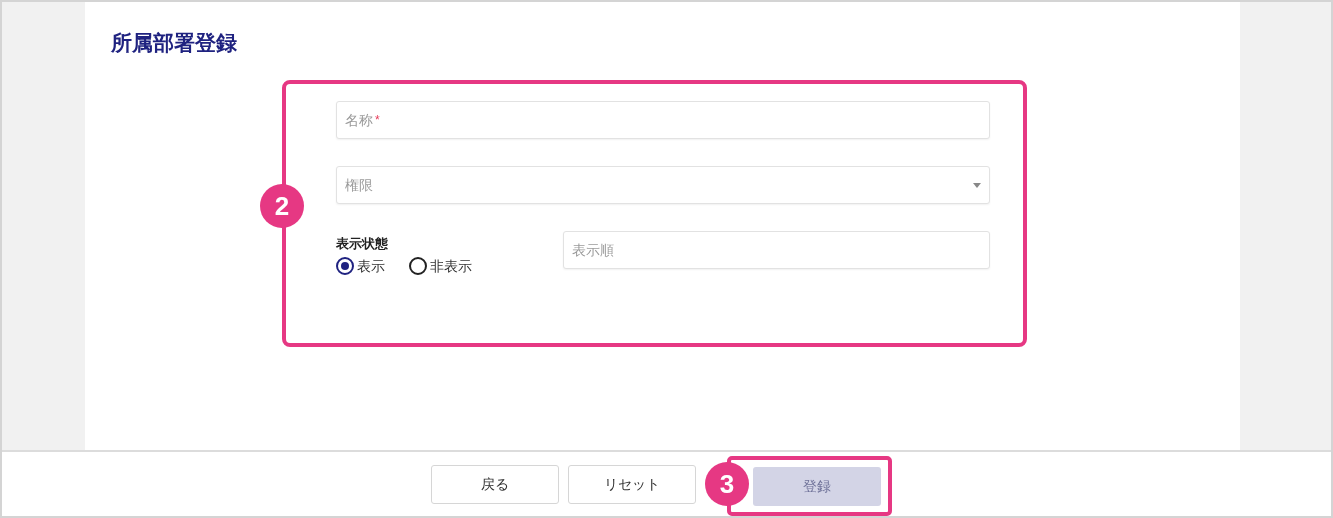 This screenshot has height=518, width=1333. What do you see at coordinates (360, 266) in the screenshot?
I see `radio-option: 表示` at bounding box center [360, 266].